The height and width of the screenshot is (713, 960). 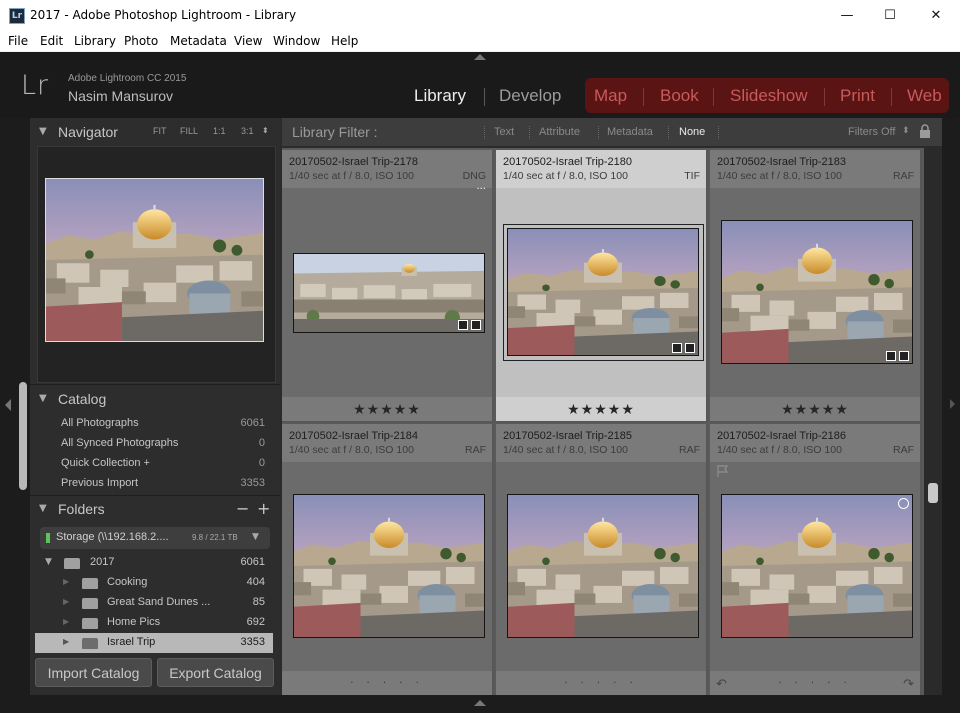 What do you see at coordinates (936, 15) in the screenshot?
I see `close-button: ✕` at bounding box center [936, 15].